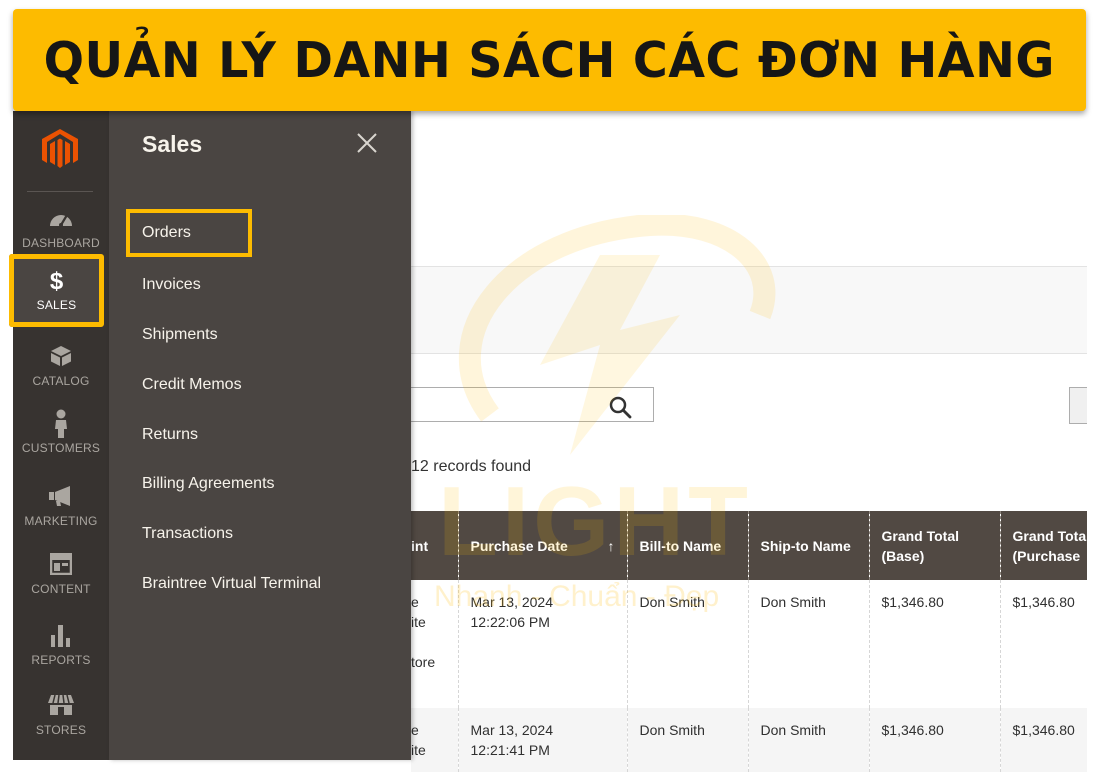  What do you see at coordinates (510, 622) in the screenshot?
I see `cell-time: 12:22:06 PM` at bounding box center [510, 622].